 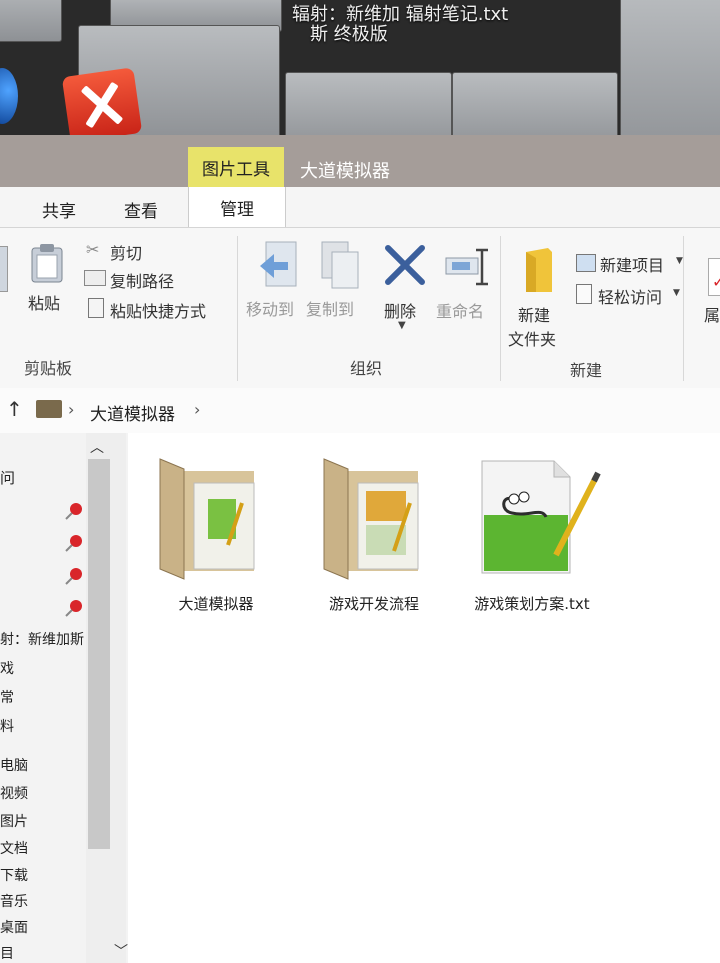 What do you see at coordinates (7, 477) in the screenshot?
I see `nav-item-quick-access: 问` at bounding box center [7, 477].